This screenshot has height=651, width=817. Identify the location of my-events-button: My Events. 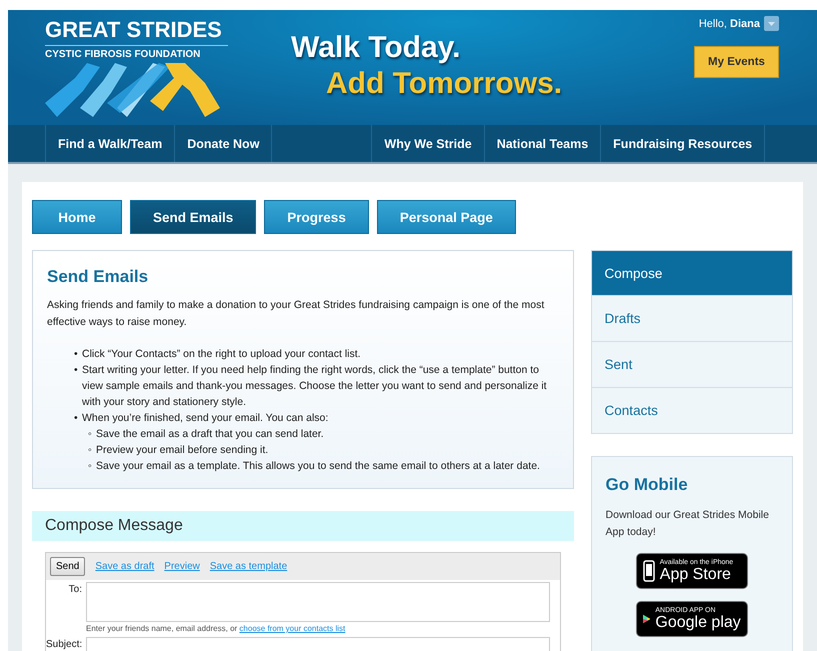
(736, 62).